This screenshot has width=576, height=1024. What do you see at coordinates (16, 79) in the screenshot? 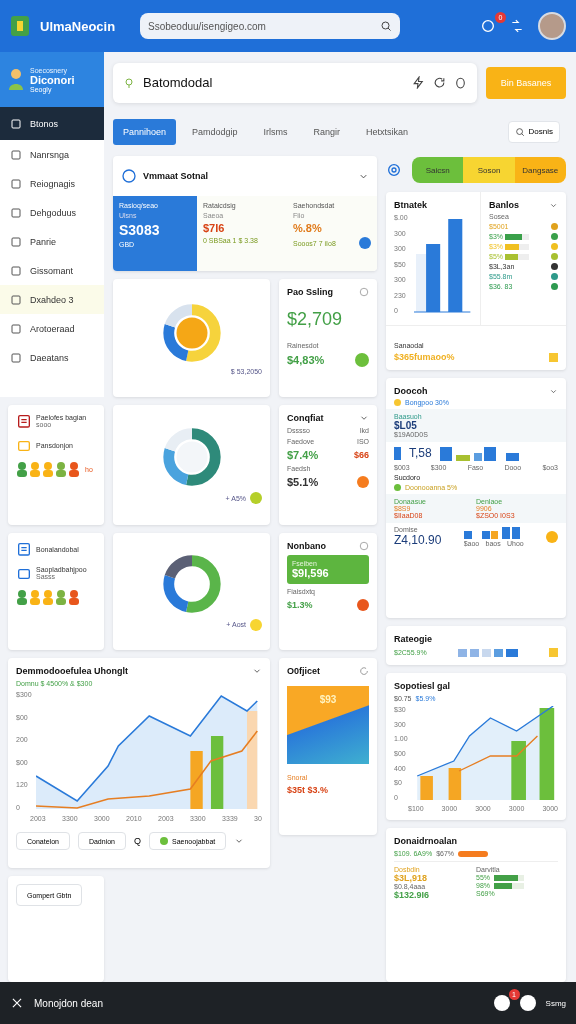
I see `user-icon` at bounding box center [16, 79].